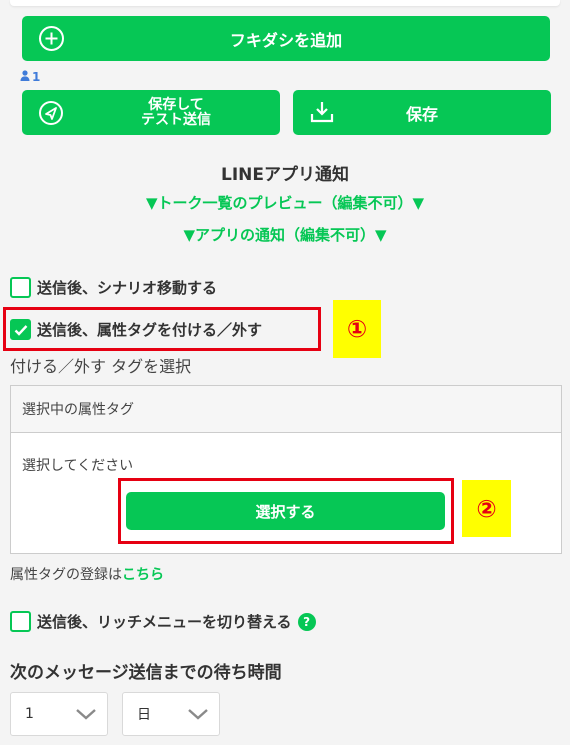 The image size is (570, 745). What do you see at coordinates (357, 329) in the screenshot?
I see `annotation-marker-1: ①` at bounding box center [357, 329].